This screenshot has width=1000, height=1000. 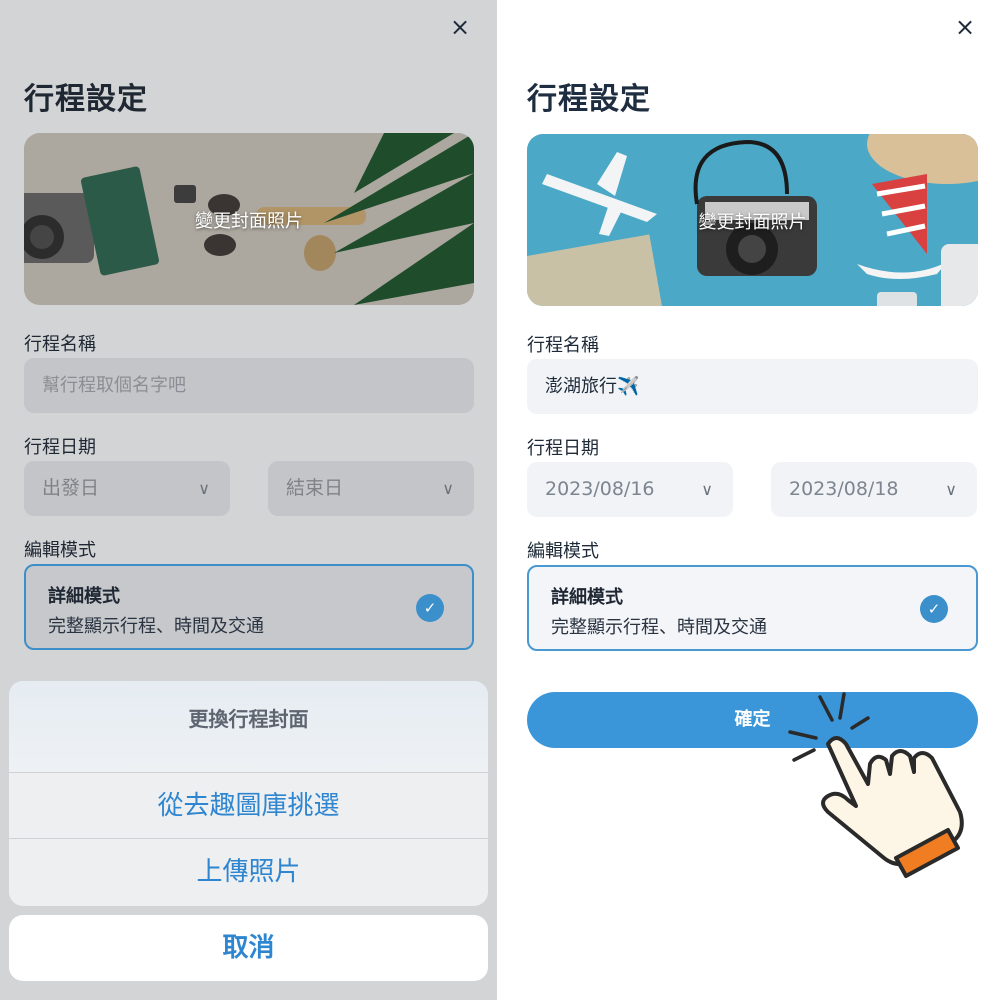 What do you see at coordinates (248, 727) in the screenshot?
I see `action-sheet-title: 更換行程封面` at bounding box center [248, 727].